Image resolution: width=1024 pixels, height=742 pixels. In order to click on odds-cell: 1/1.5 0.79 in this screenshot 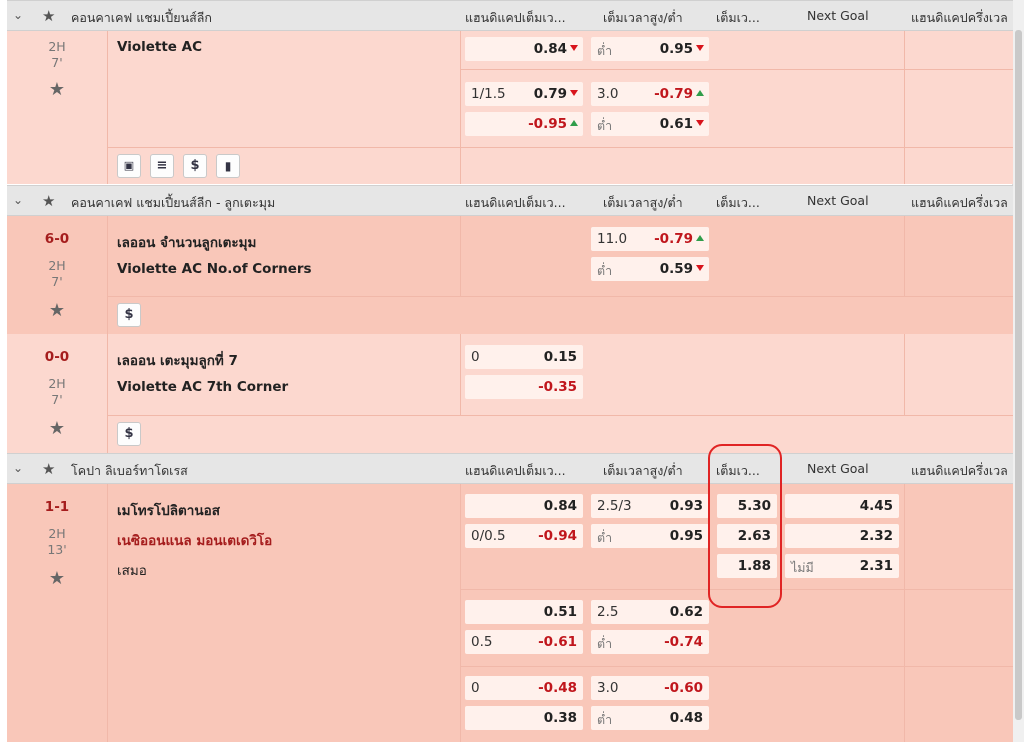, I will do `click(524, 94)`.